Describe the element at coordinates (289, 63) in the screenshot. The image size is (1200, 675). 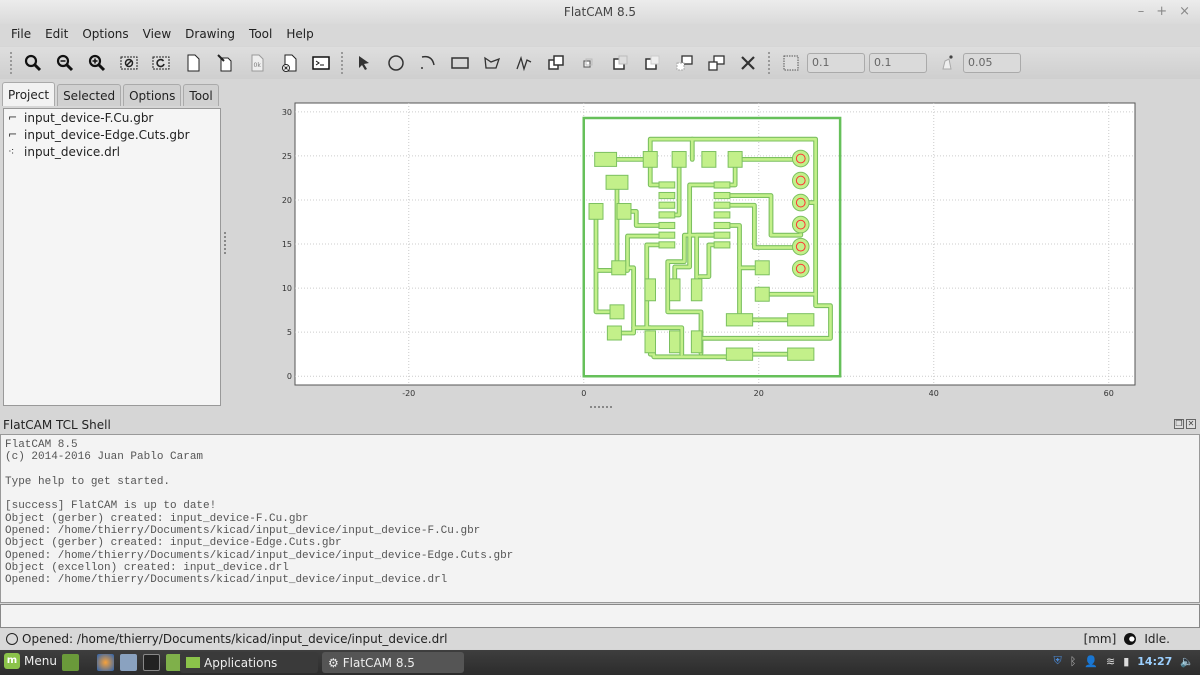
I see `delete-object-button` at that location.